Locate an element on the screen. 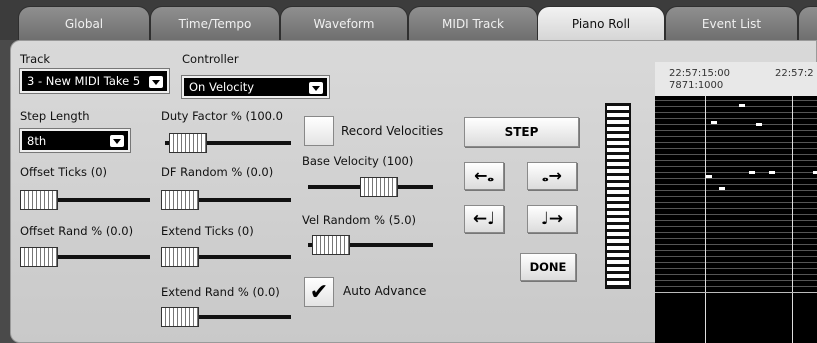 Image resolution: width=817 pixels, height=343 pixels. ruler-time-2: 22:57:2 is located at coordinates (794, 73).